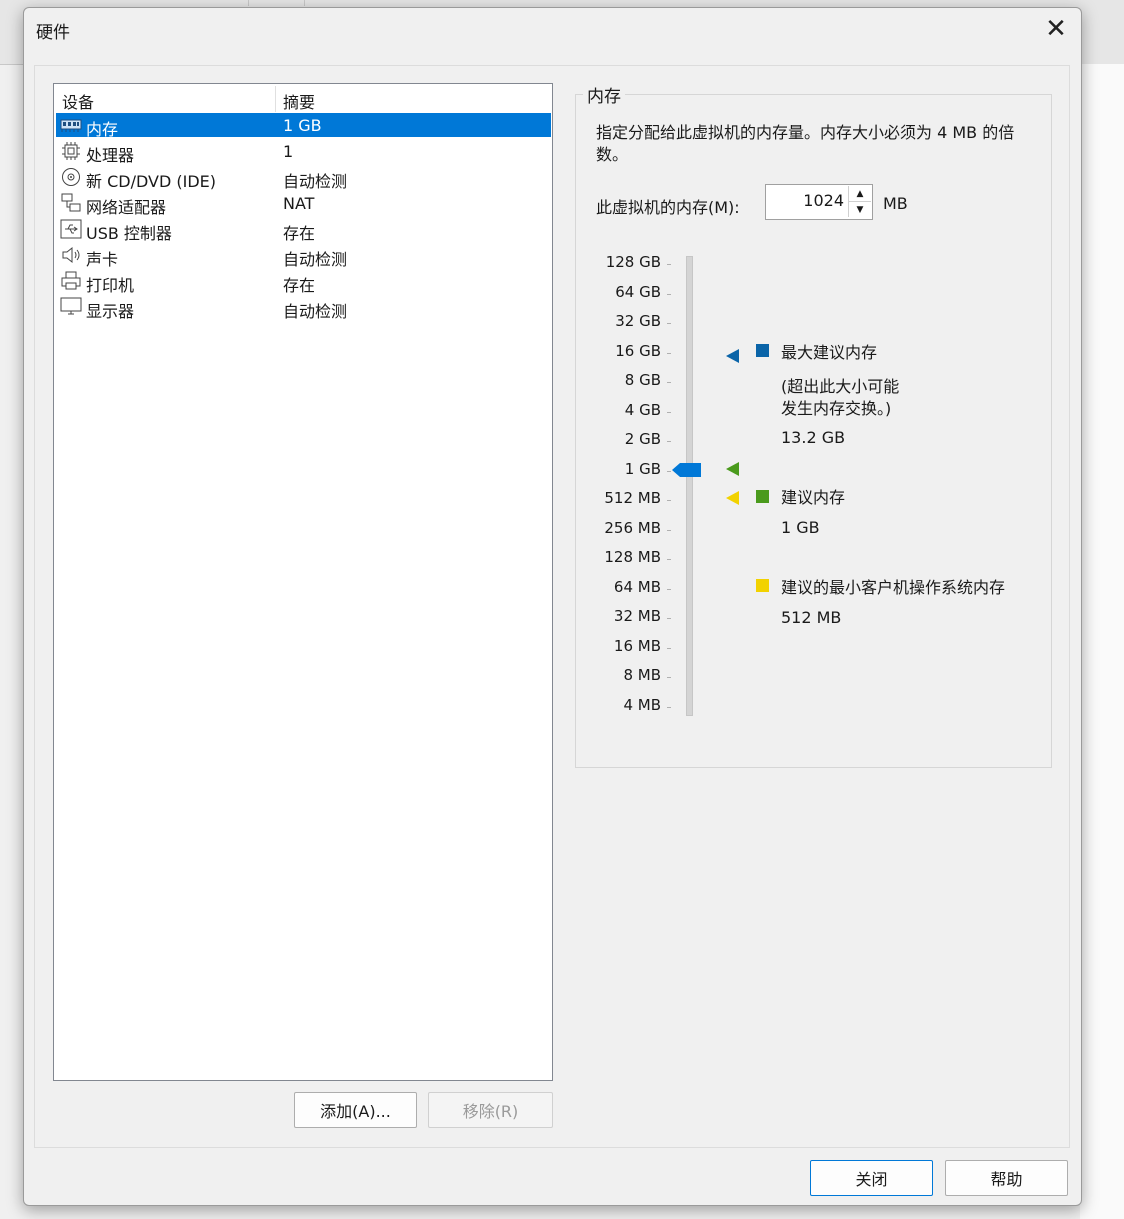 The height and width of the screenshot is (1219, 1124). What do you see at coordinates (638, 351) in the screenshot?
I see `scale-label: 16 GB` at bounding box center [638, 351].